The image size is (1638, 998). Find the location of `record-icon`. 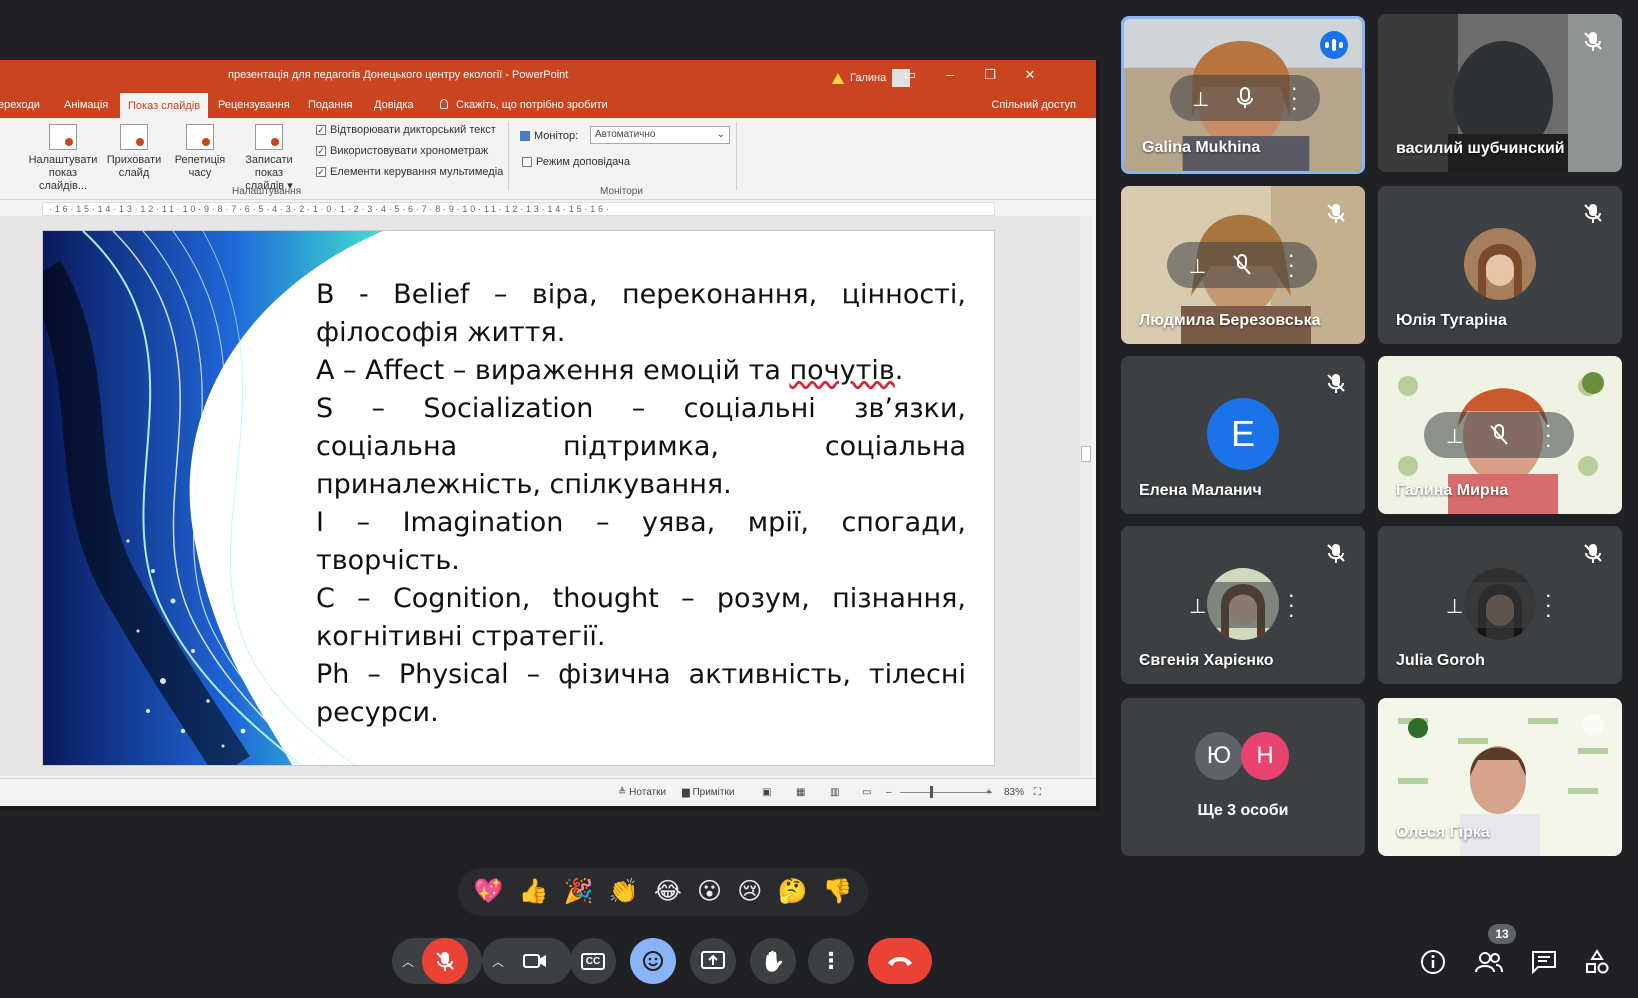

record-icon is located at coordinates (269, 137).